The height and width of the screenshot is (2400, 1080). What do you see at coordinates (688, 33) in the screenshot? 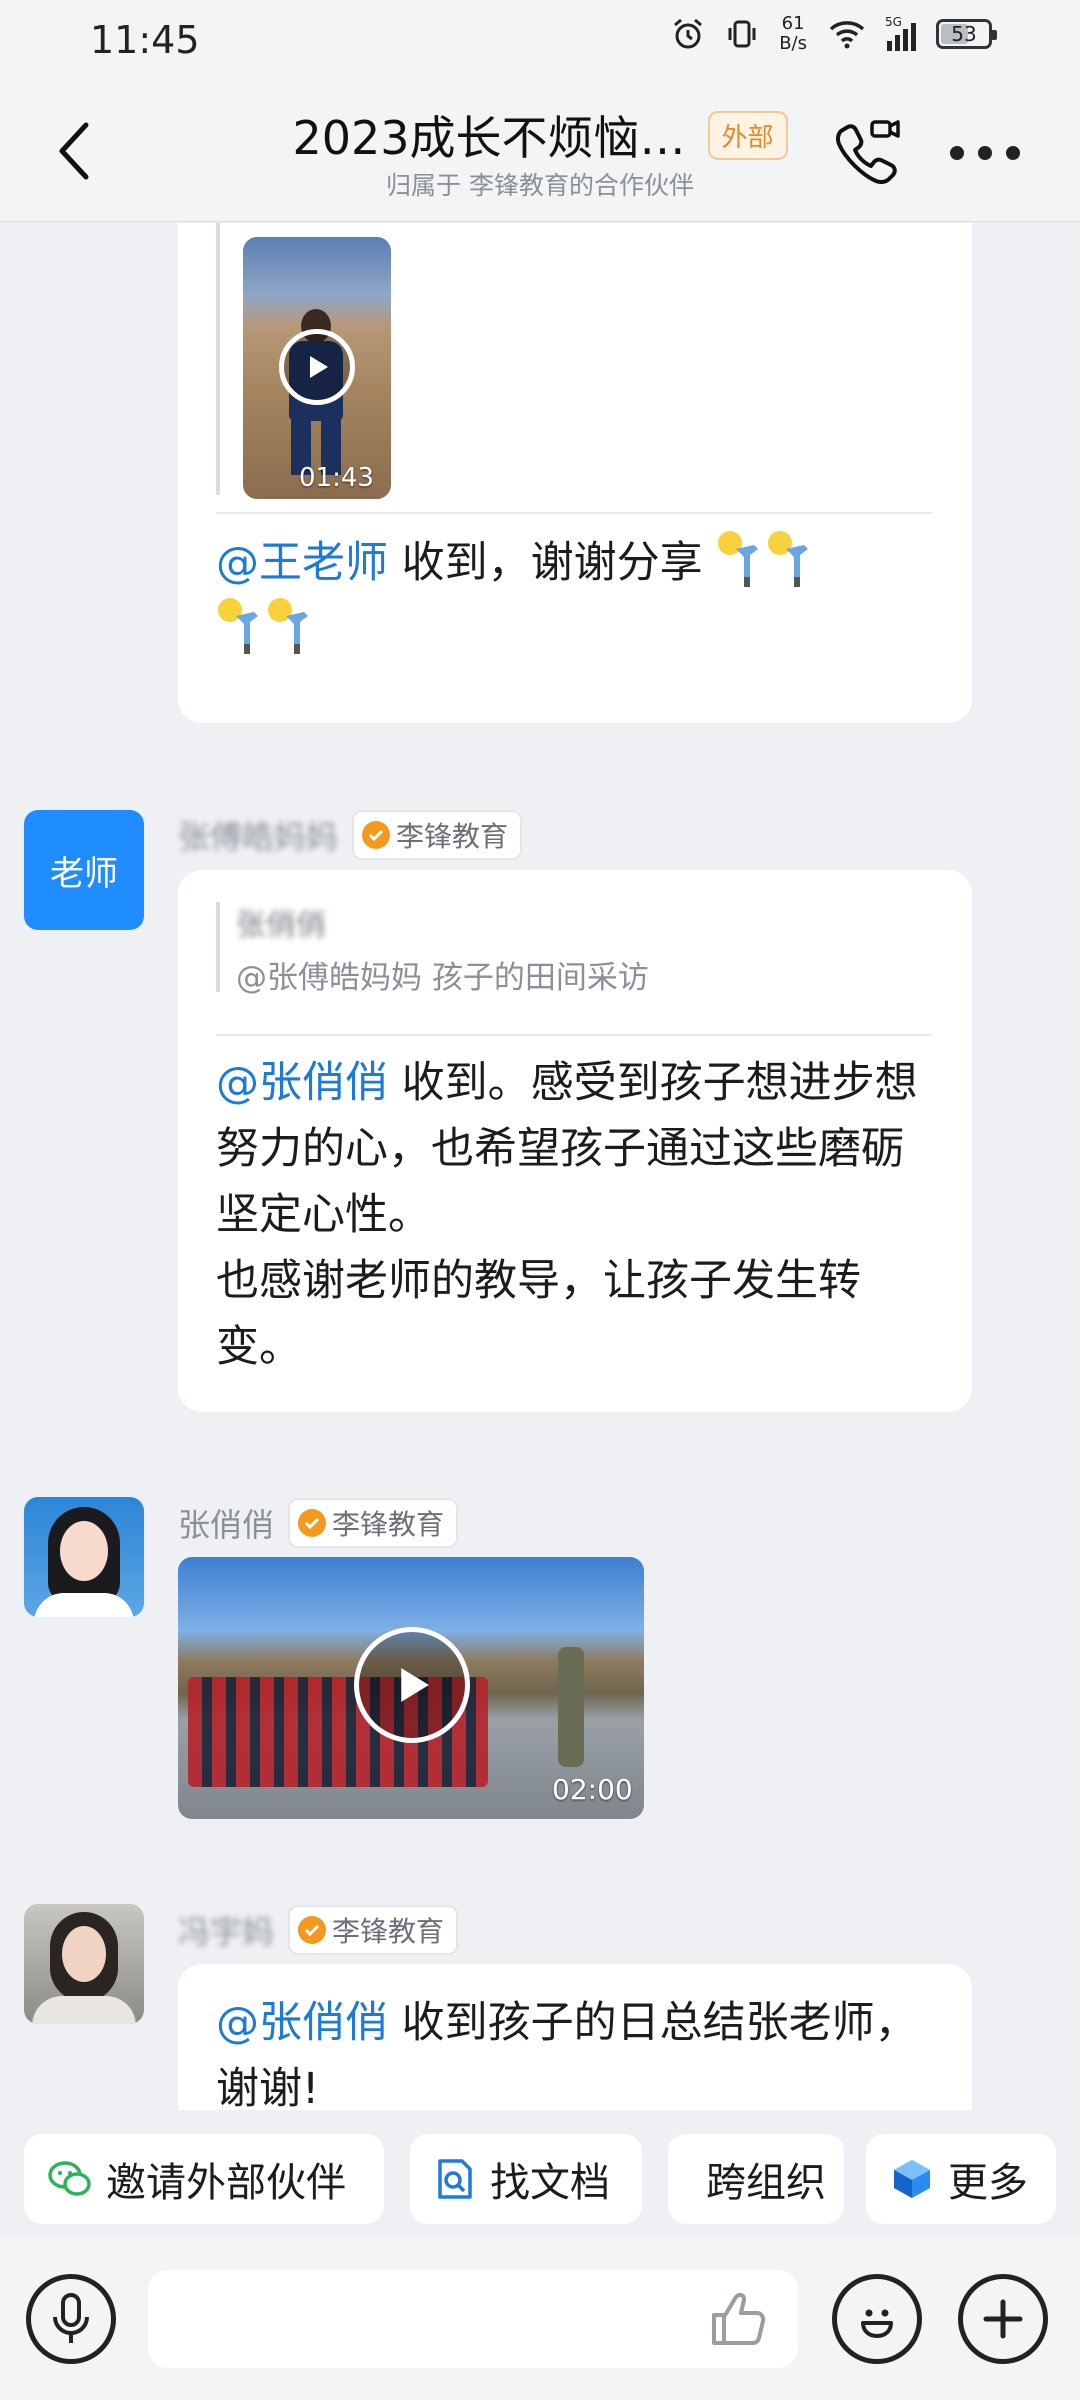
I see `alarm-icon` at bounding box center [688, 33].